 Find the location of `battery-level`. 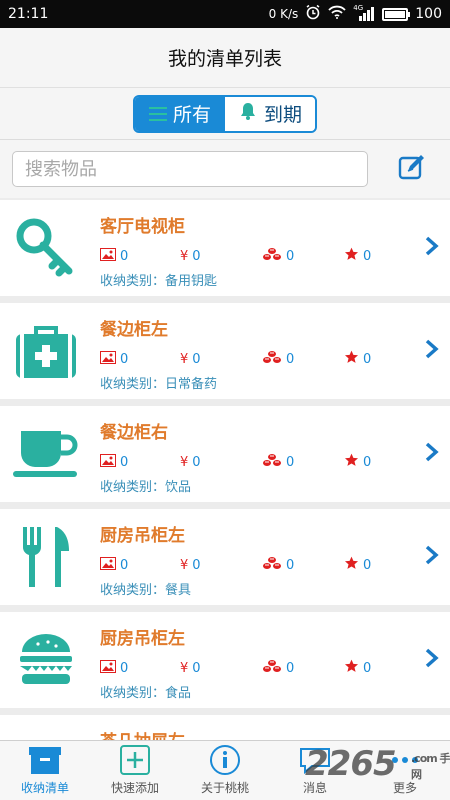

battery-level is located at coordinates (395, 14).